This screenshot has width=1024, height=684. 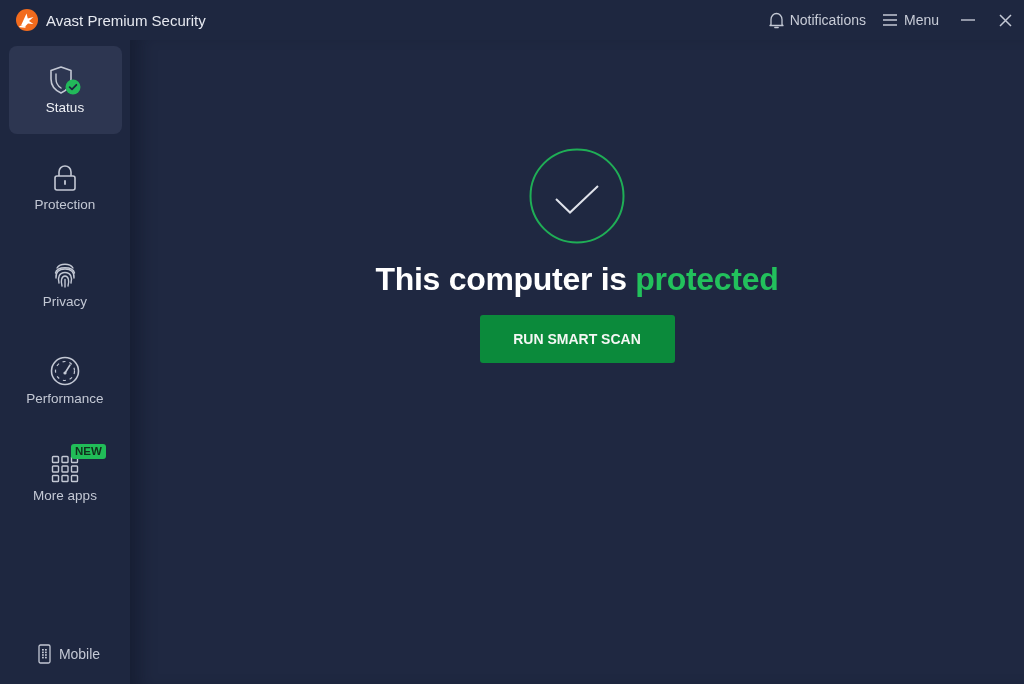 I want to click on check-circle-icon, so click(x=577, y=196).